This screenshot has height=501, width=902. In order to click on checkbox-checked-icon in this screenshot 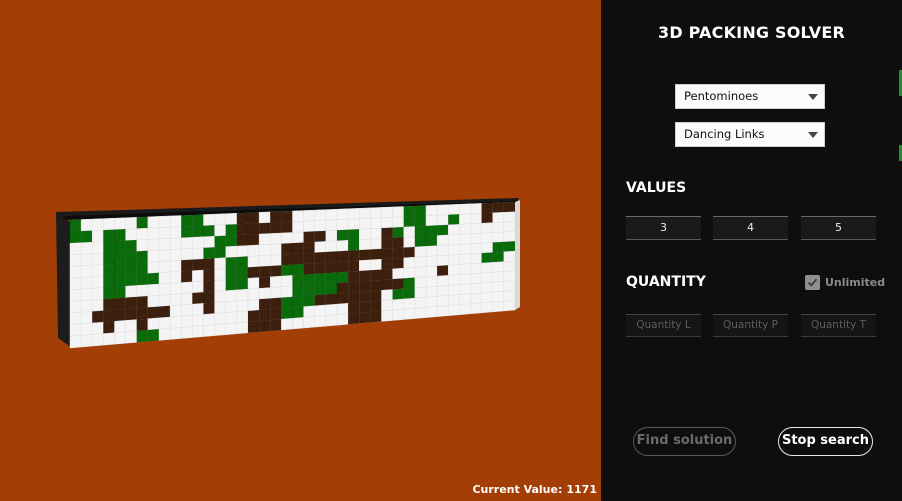, I will do `click(812, 282)`.